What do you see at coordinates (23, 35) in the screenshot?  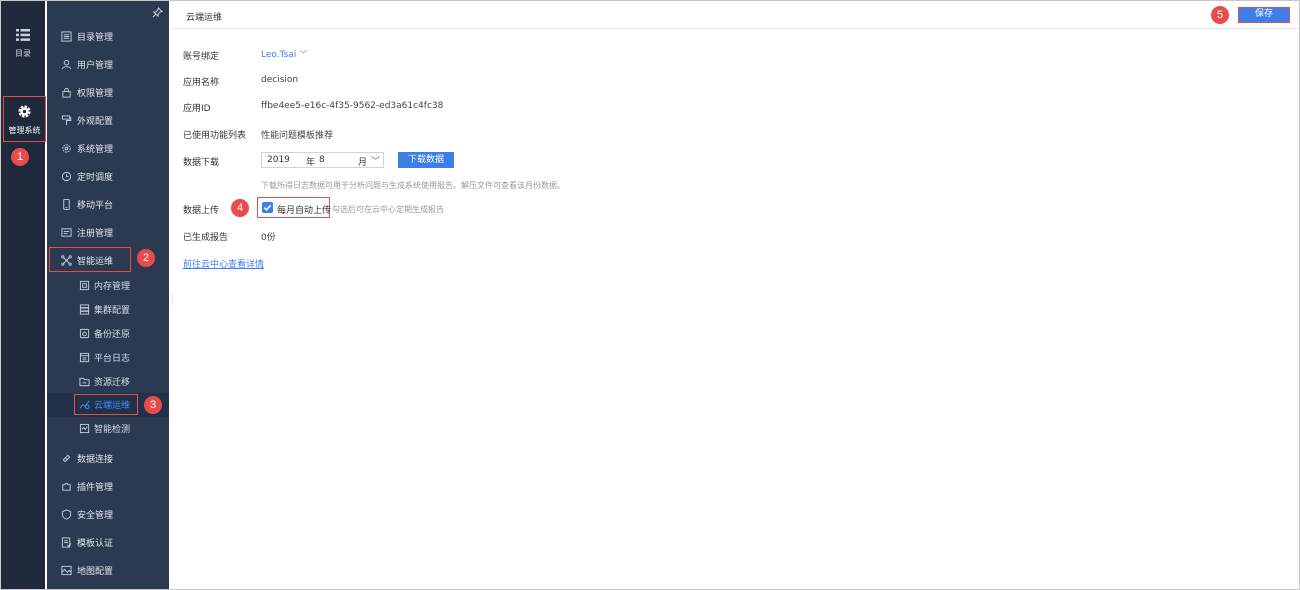 I see `list-icon` at bounding box center [23, 35].